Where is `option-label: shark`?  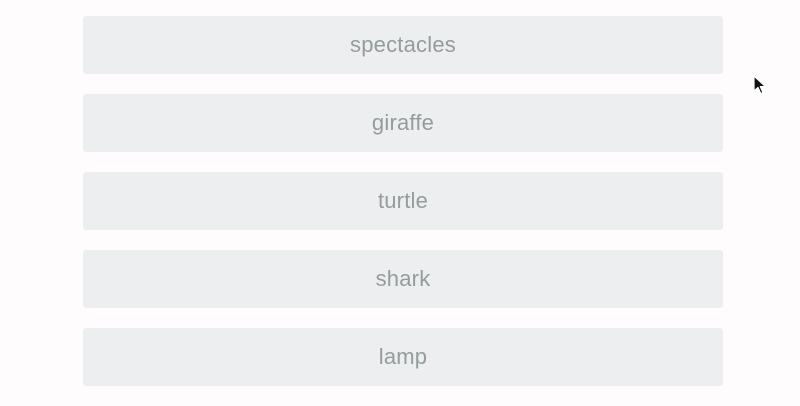
option-label: shark is located at coordinates (403, 278).